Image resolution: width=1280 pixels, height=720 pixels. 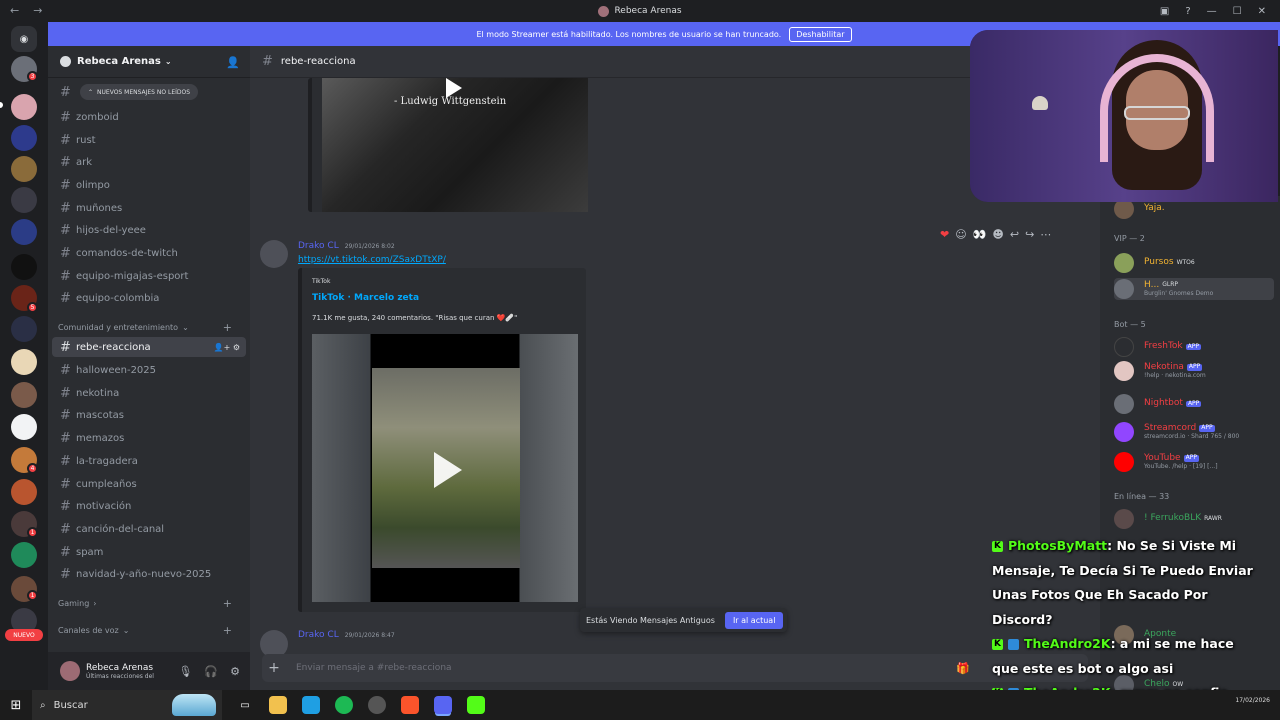 I want to click on embed-video, so click(x=445, y=468).